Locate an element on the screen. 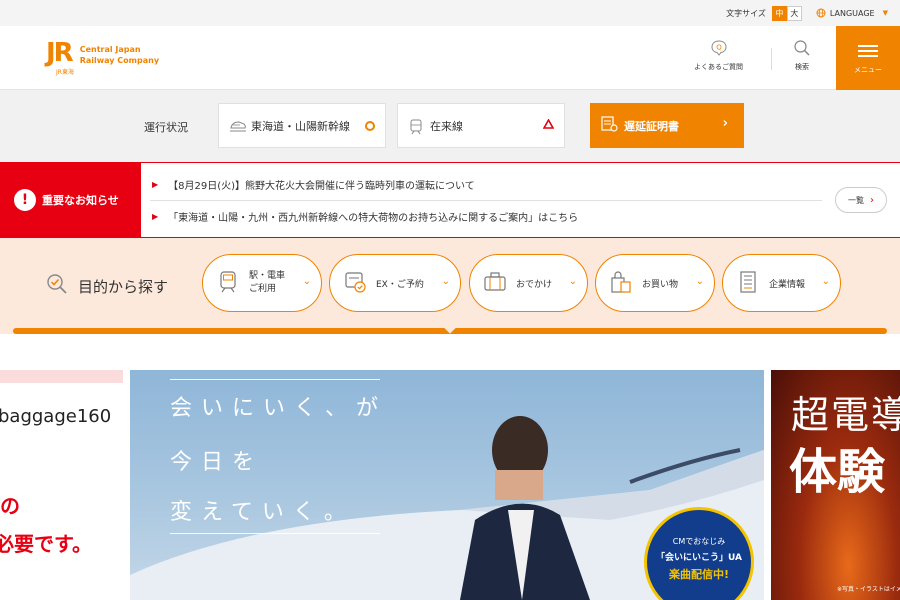  train-front-icon is located at coordinates (228, 283).